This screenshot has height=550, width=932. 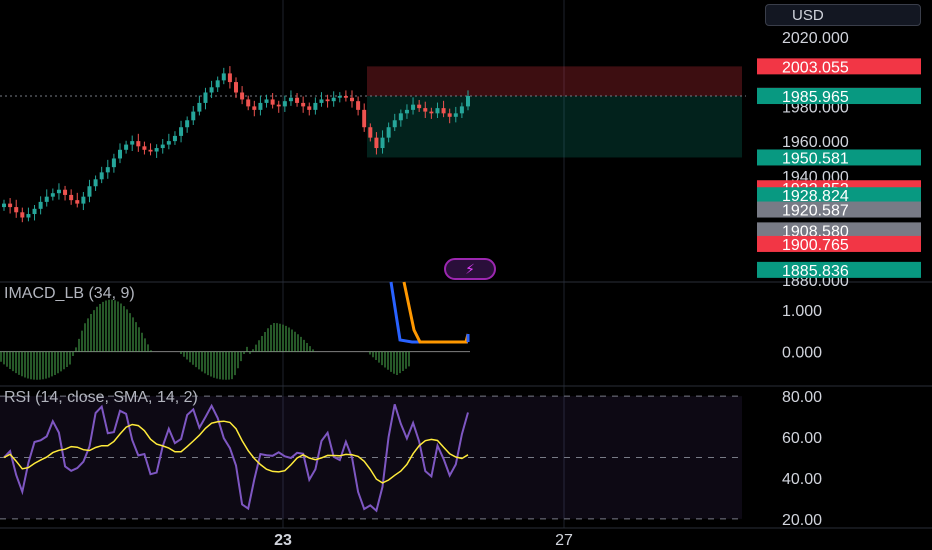 What do you see at coordinates (802, 353) in the screenshot?
I see `macd-axis-tick: 0.000` at bounding box center [802, 353].